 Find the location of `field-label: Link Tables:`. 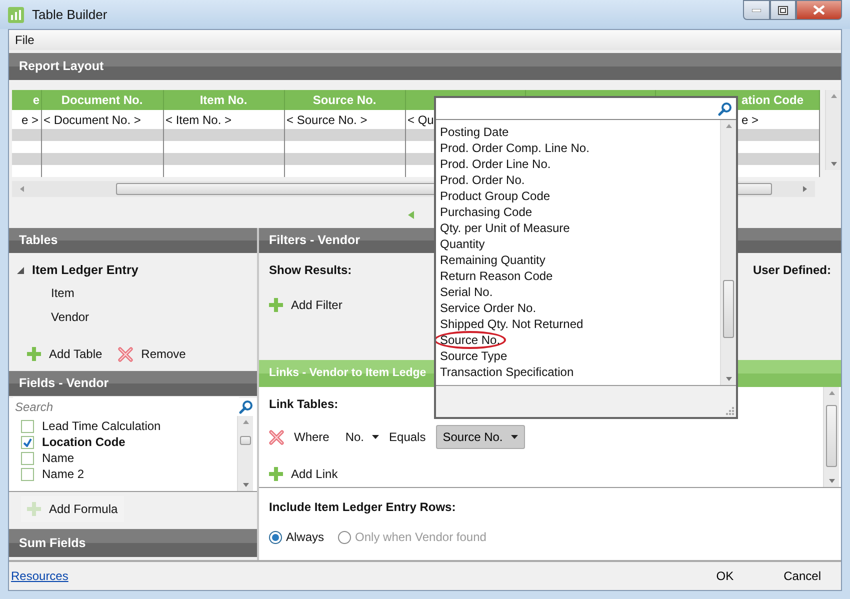

field-label: Link Tables: is located at coordinates (303, 404).